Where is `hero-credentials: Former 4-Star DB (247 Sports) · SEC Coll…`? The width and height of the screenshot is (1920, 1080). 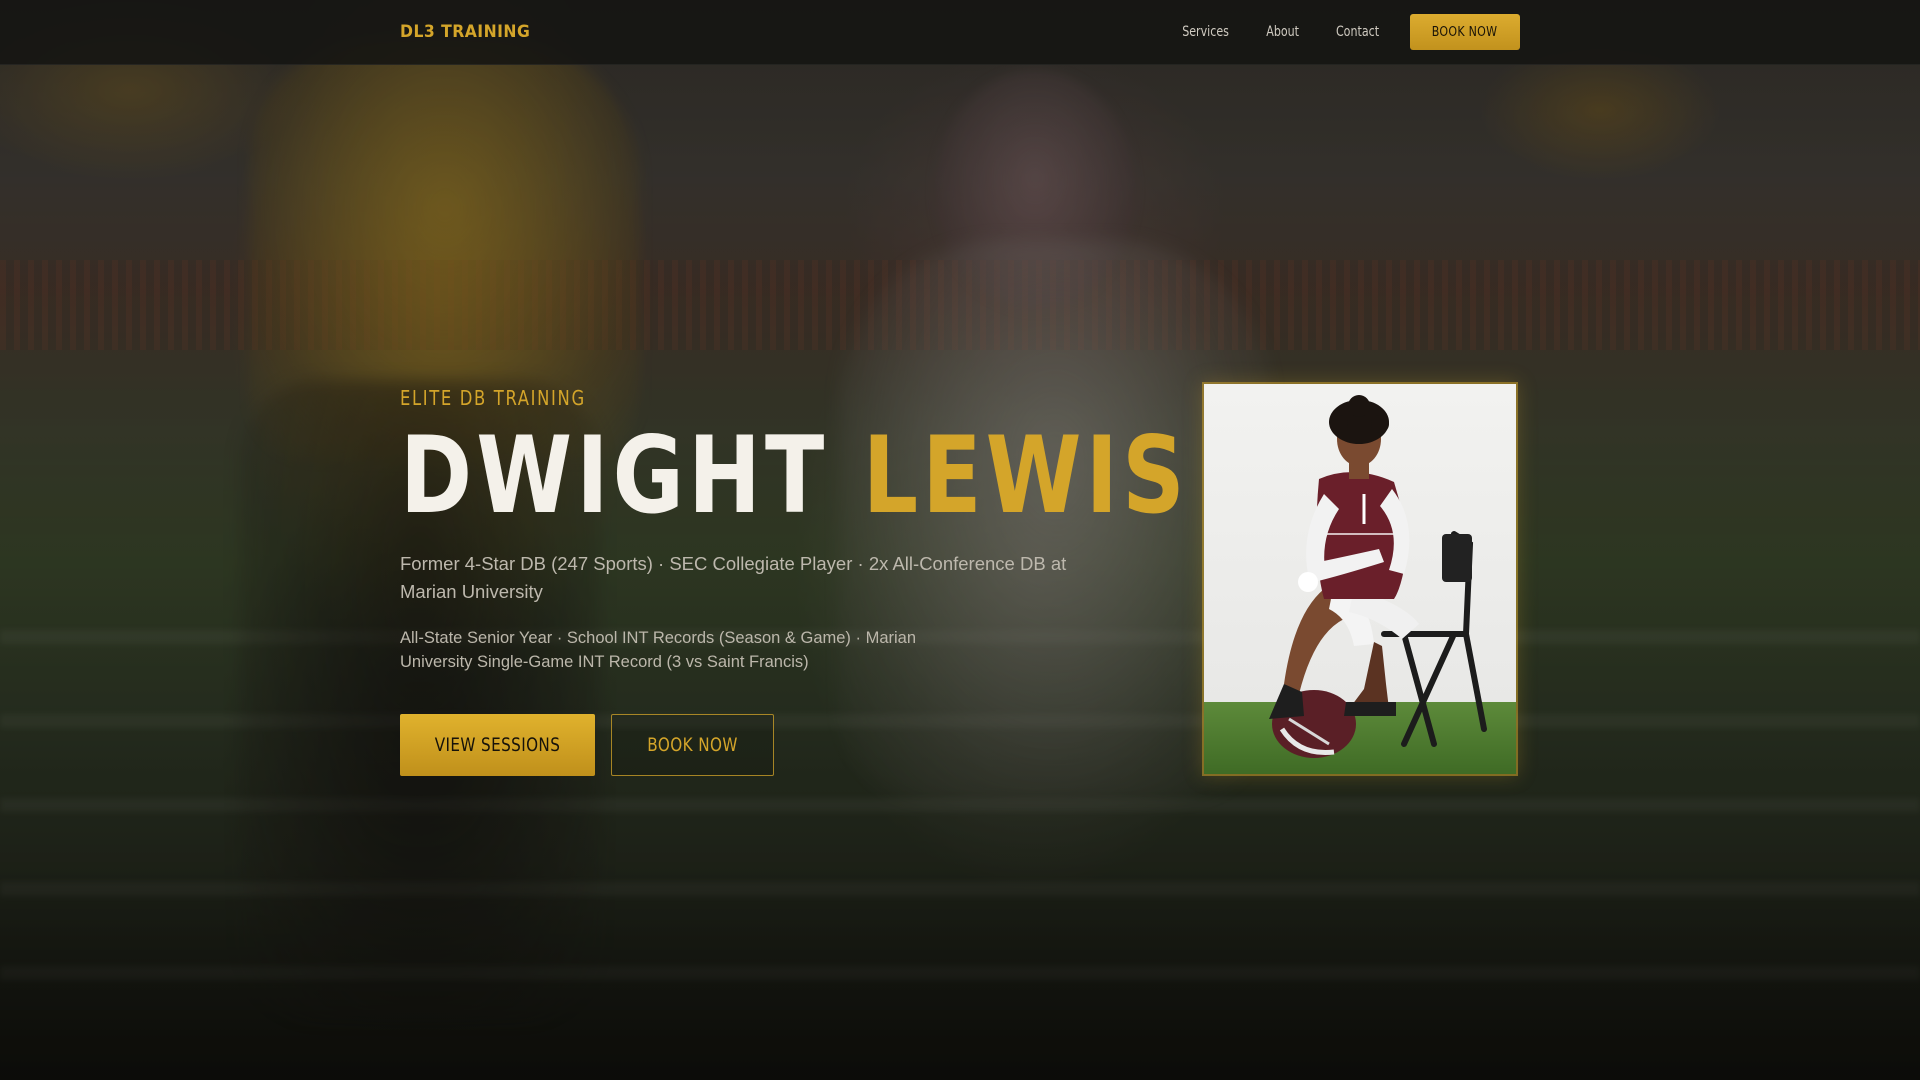
hero-credentials: Former 4-Star DB (247 Sports) · SEC Coll… is located at coordinates (733, 577).